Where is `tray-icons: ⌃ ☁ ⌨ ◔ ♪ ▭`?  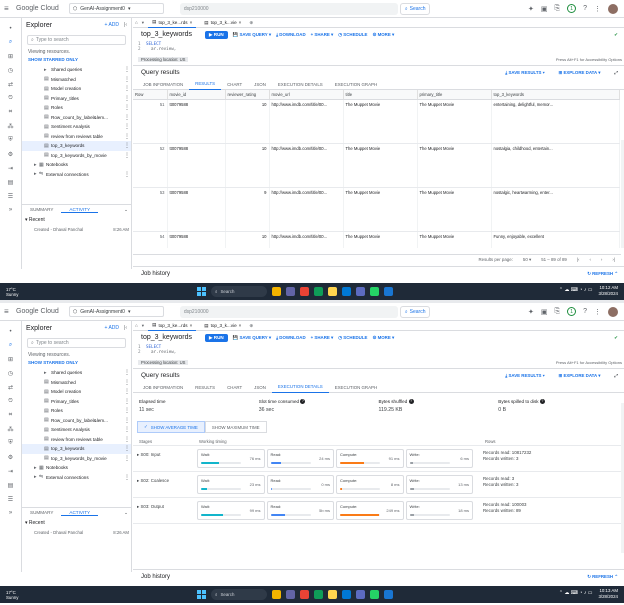 tray-icons: ⌃ ☁ ⌨ ◔ ♪ ▭ is located at coordinates (576, 290).